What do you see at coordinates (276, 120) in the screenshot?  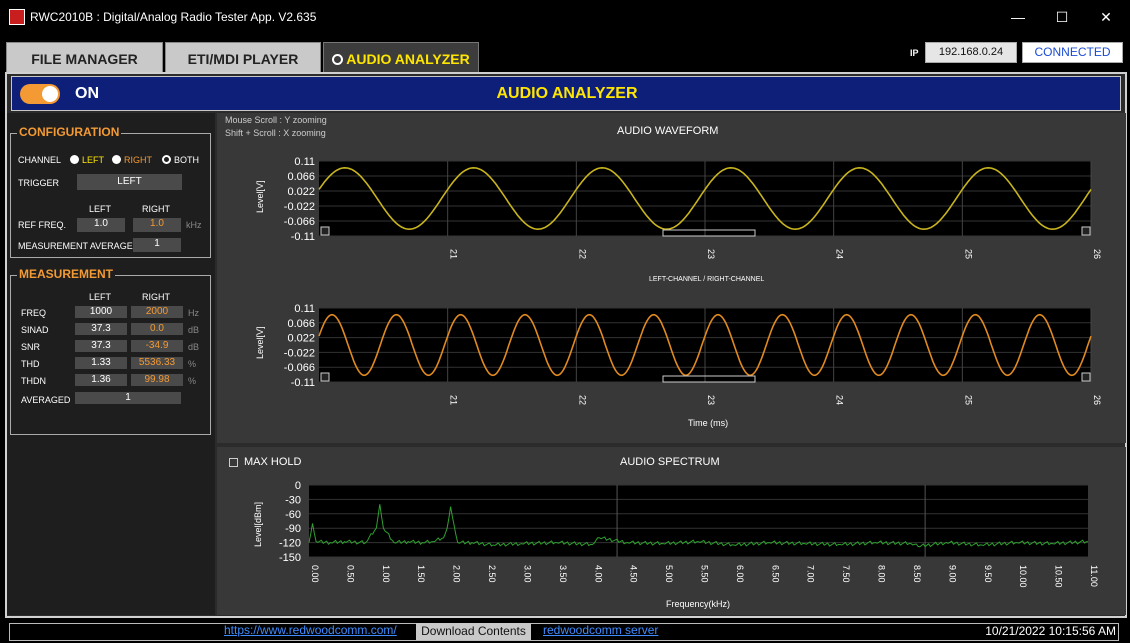 I see `y-zoom-hint: Mouse Scroll : Y zooming` at bounding box center [276, 120].